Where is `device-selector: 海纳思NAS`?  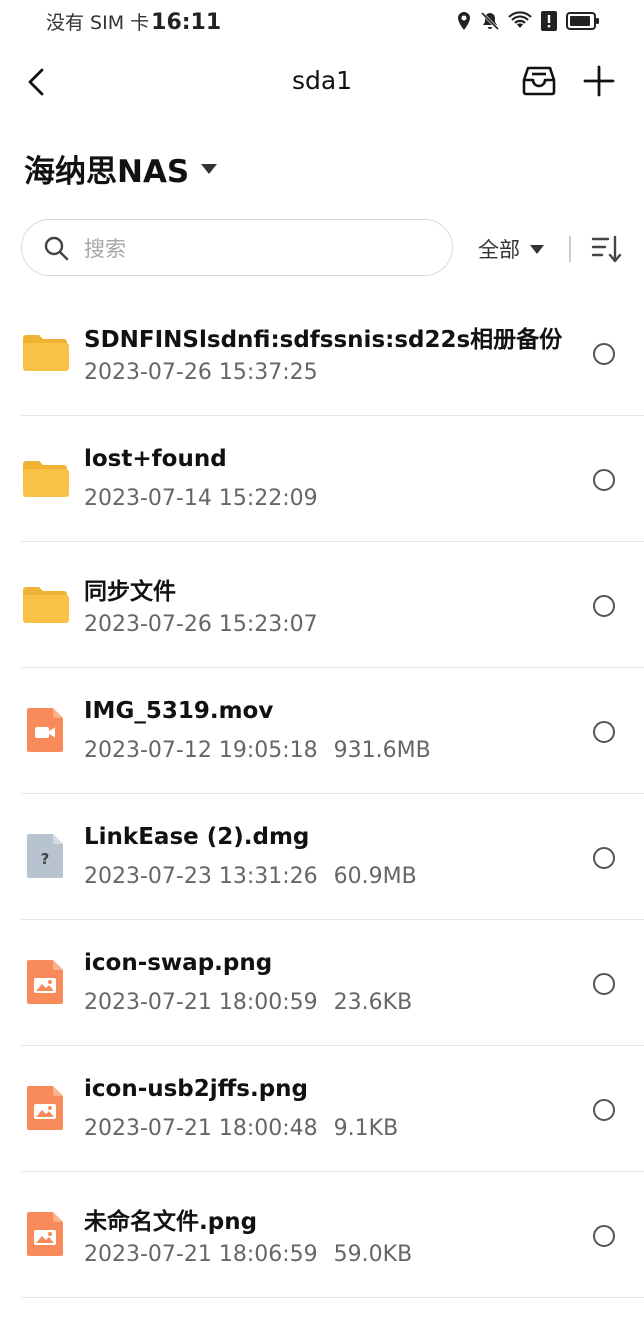 device-selector: 海纳思NAS is located at coordinates (121, 168).